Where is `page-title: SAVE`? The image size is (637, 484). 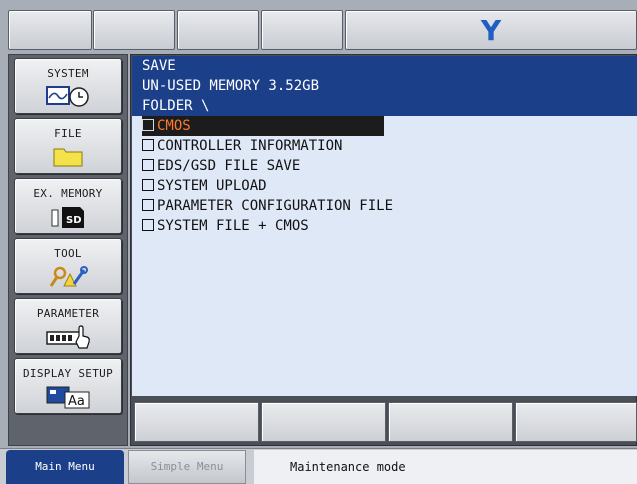
page-title: SAVE is located at coordinates (159, 66).